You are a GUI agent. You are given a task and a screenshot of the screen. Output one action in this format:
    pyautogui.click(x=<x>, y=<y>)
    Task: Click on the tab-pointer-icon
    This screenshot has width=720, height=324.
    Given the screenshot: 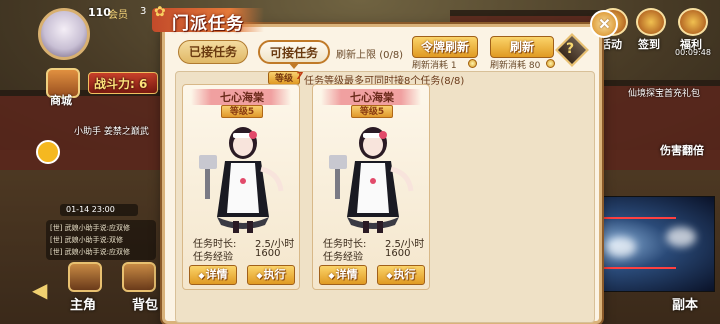 What is the action you would take?
    pyautogui.click(x=294, y=65)
    